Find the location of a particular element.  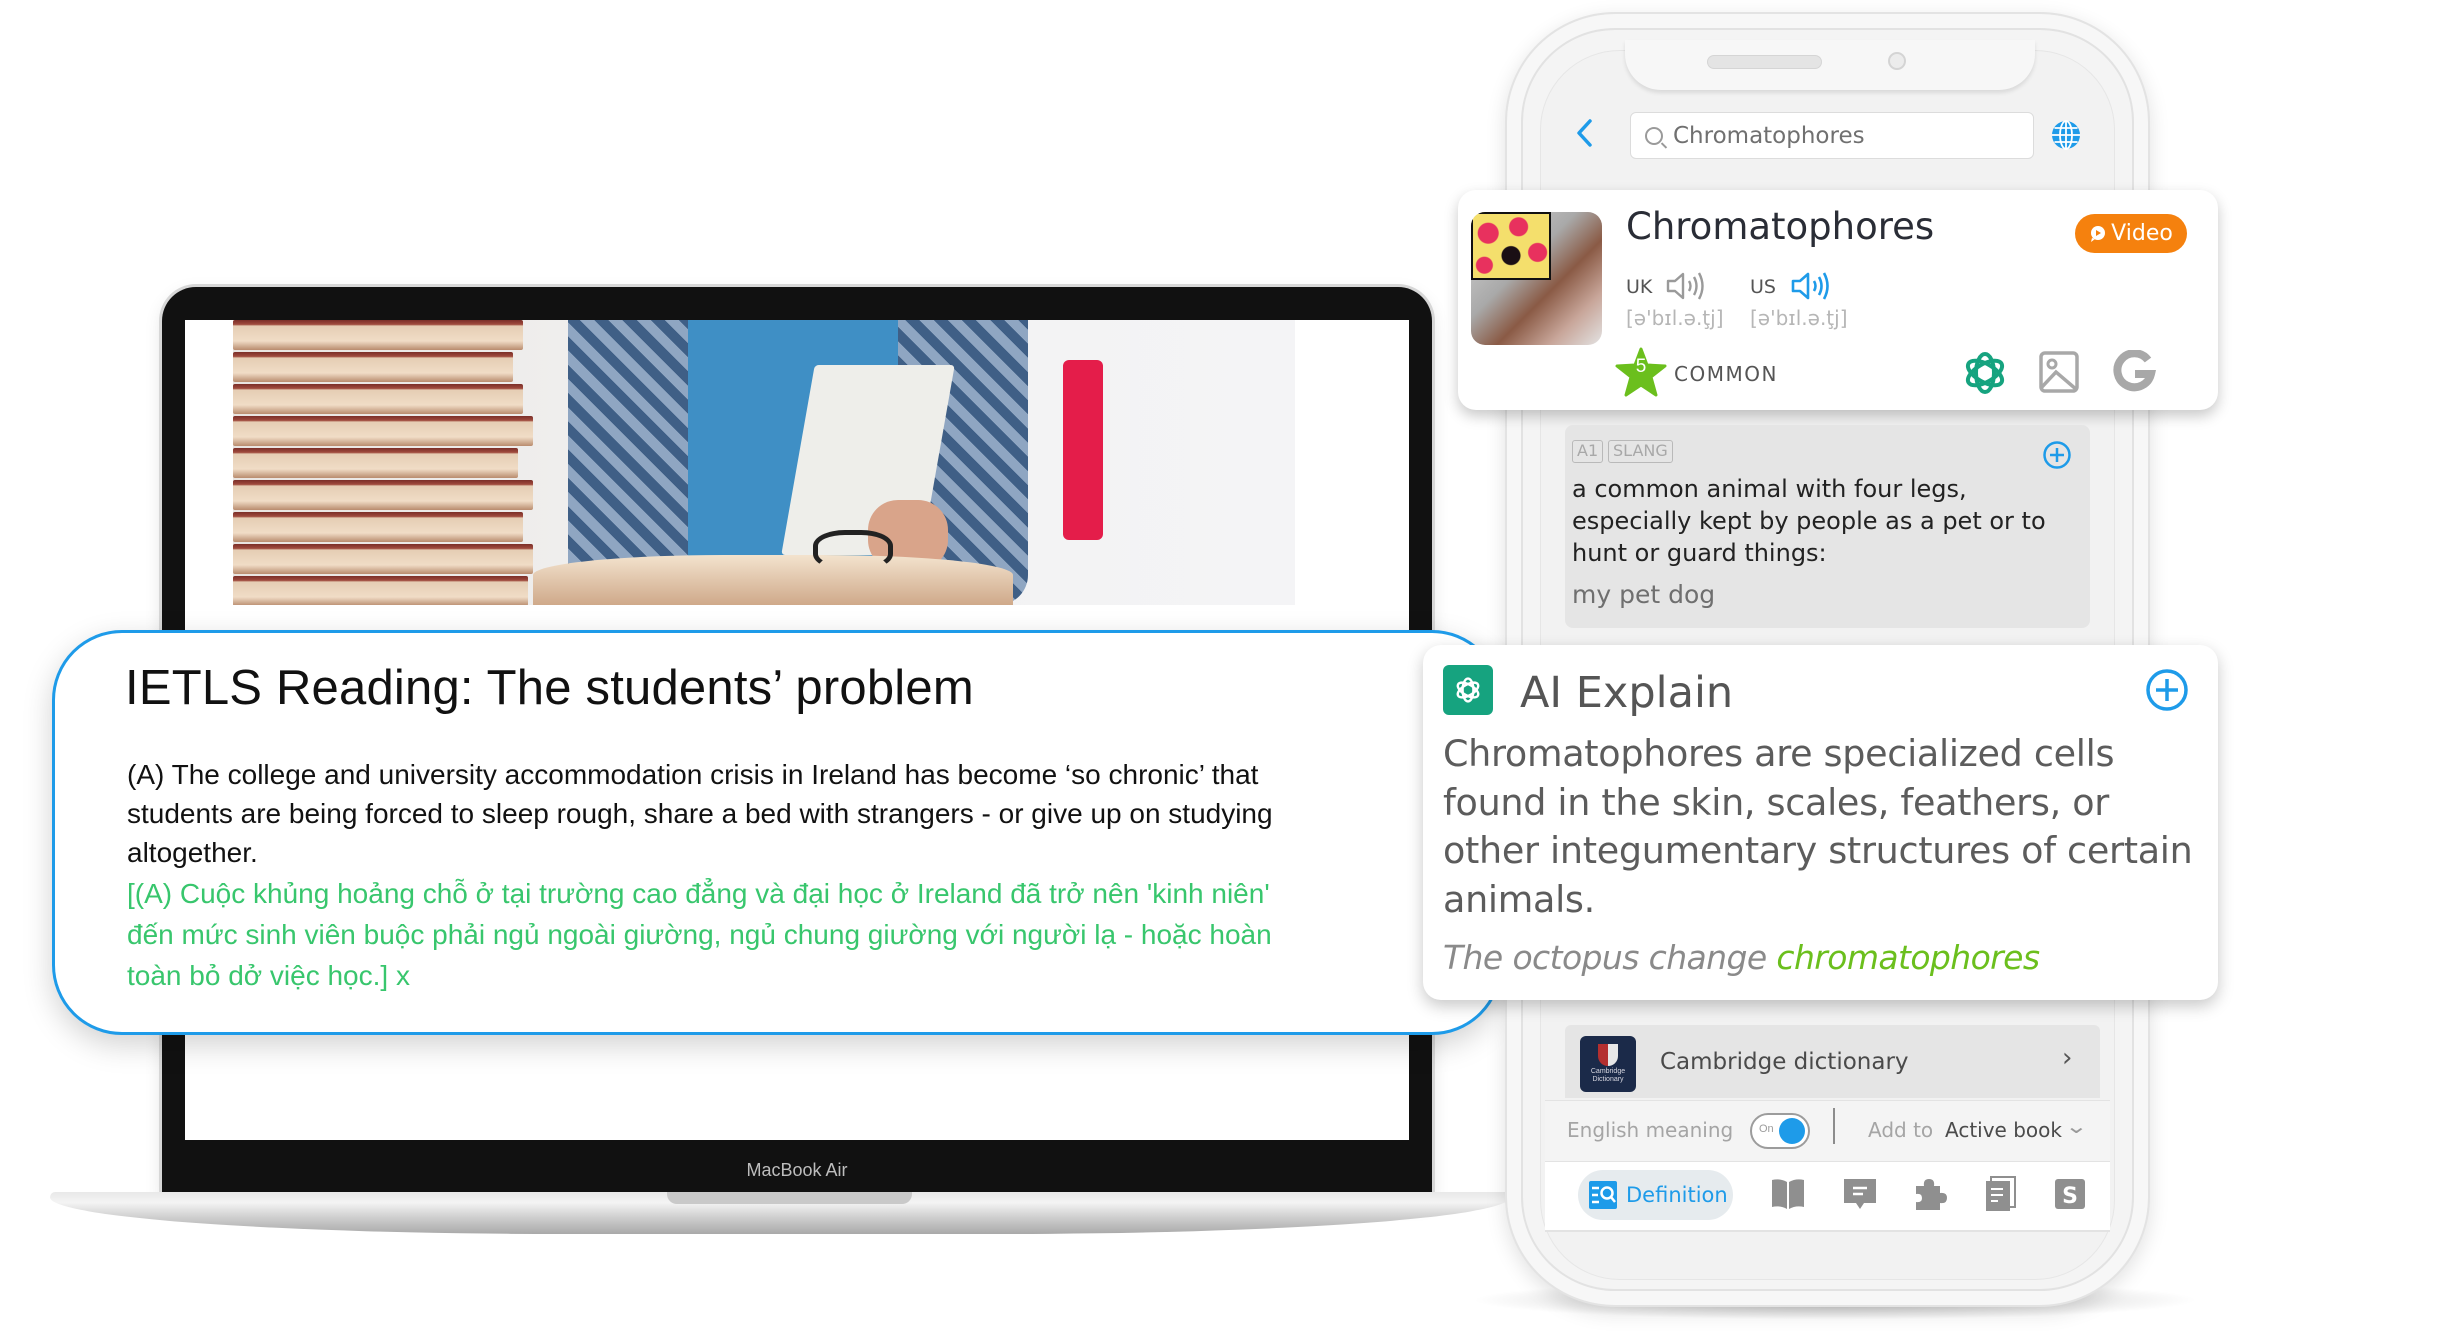

level-tag: A1 is located at coordinates (1588, 451).